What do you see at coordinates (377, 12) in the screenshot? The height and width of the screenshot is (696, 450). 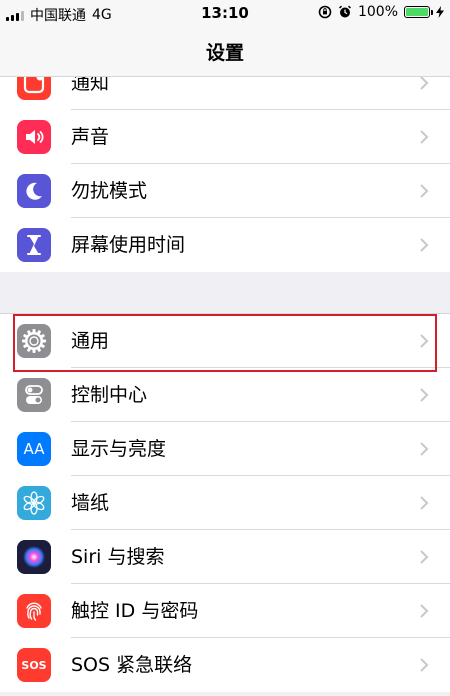 I see `battery-percent: 100%` at bounding box center [377, 12].